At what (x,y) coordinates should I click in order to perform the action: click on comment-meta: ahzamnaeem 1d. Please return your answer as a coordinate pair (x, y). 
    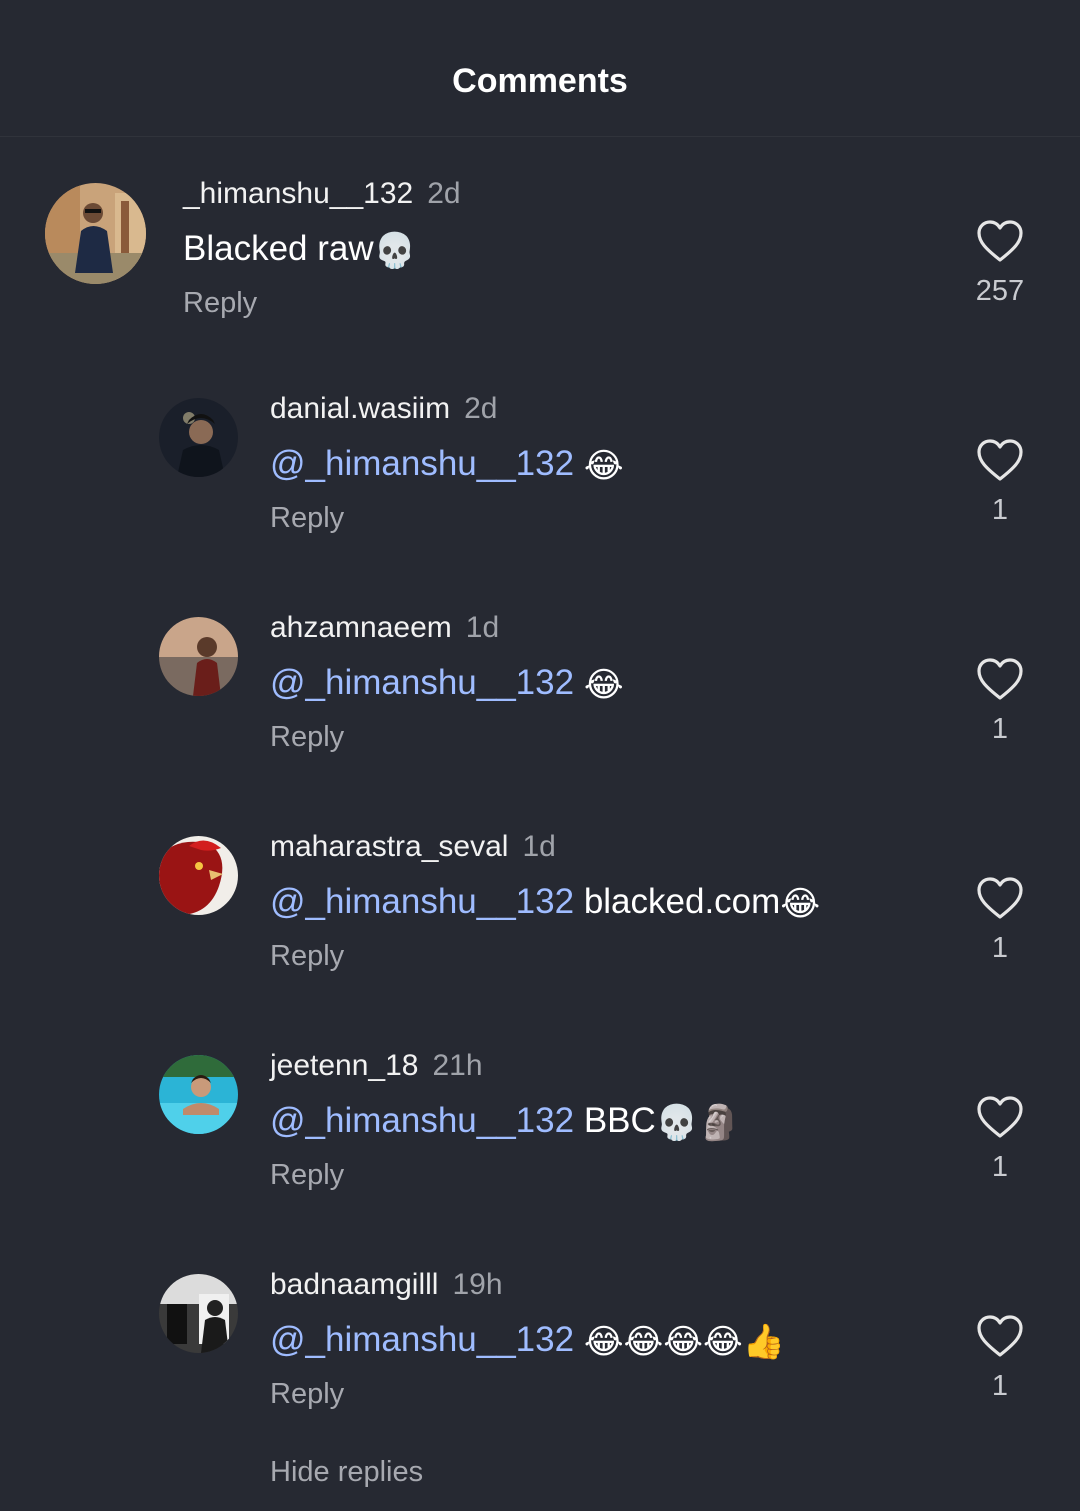
    Looking at the image, I should click on (384, 628).